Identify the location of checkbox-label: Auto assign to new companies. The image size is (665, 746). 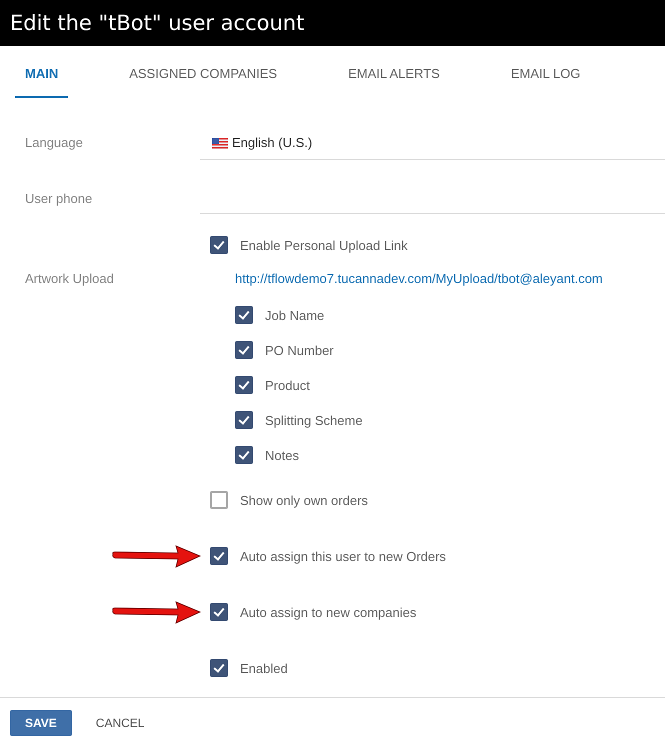
(328, 612).